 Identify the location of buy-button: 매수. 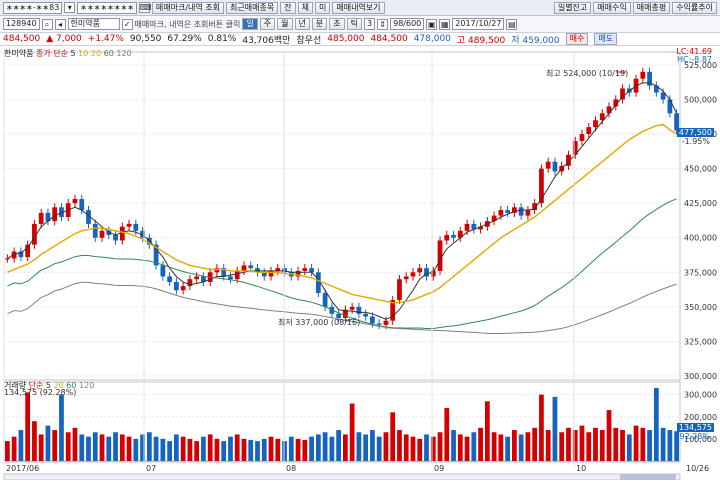
(577, 39).